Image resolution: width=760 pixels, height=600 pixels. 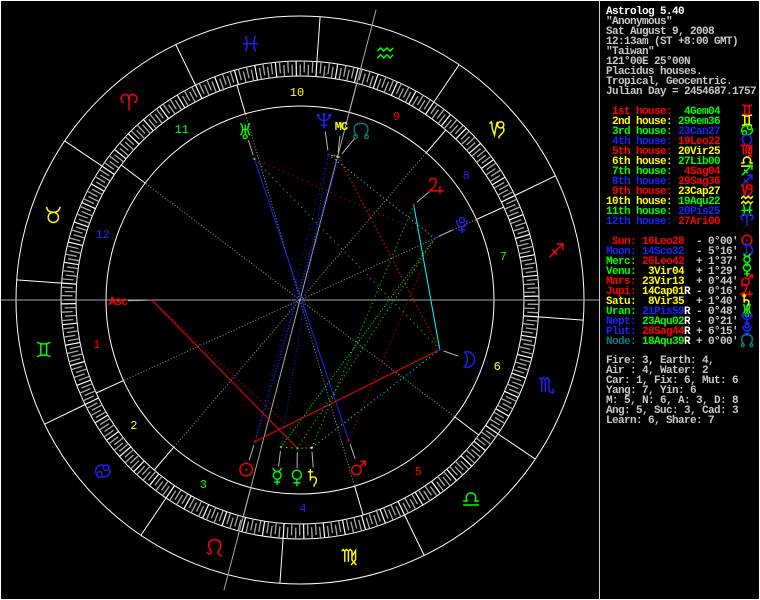 What do you see at coordinates (466, 176) in the screenshot?
I see `svg-text: 8` at bounding box center [466, 176].